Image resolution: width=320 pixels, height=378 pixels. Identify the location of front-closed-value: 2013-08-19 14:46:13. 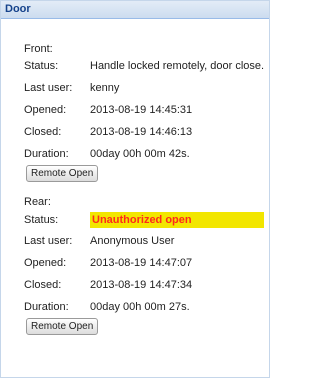
(141, 132).